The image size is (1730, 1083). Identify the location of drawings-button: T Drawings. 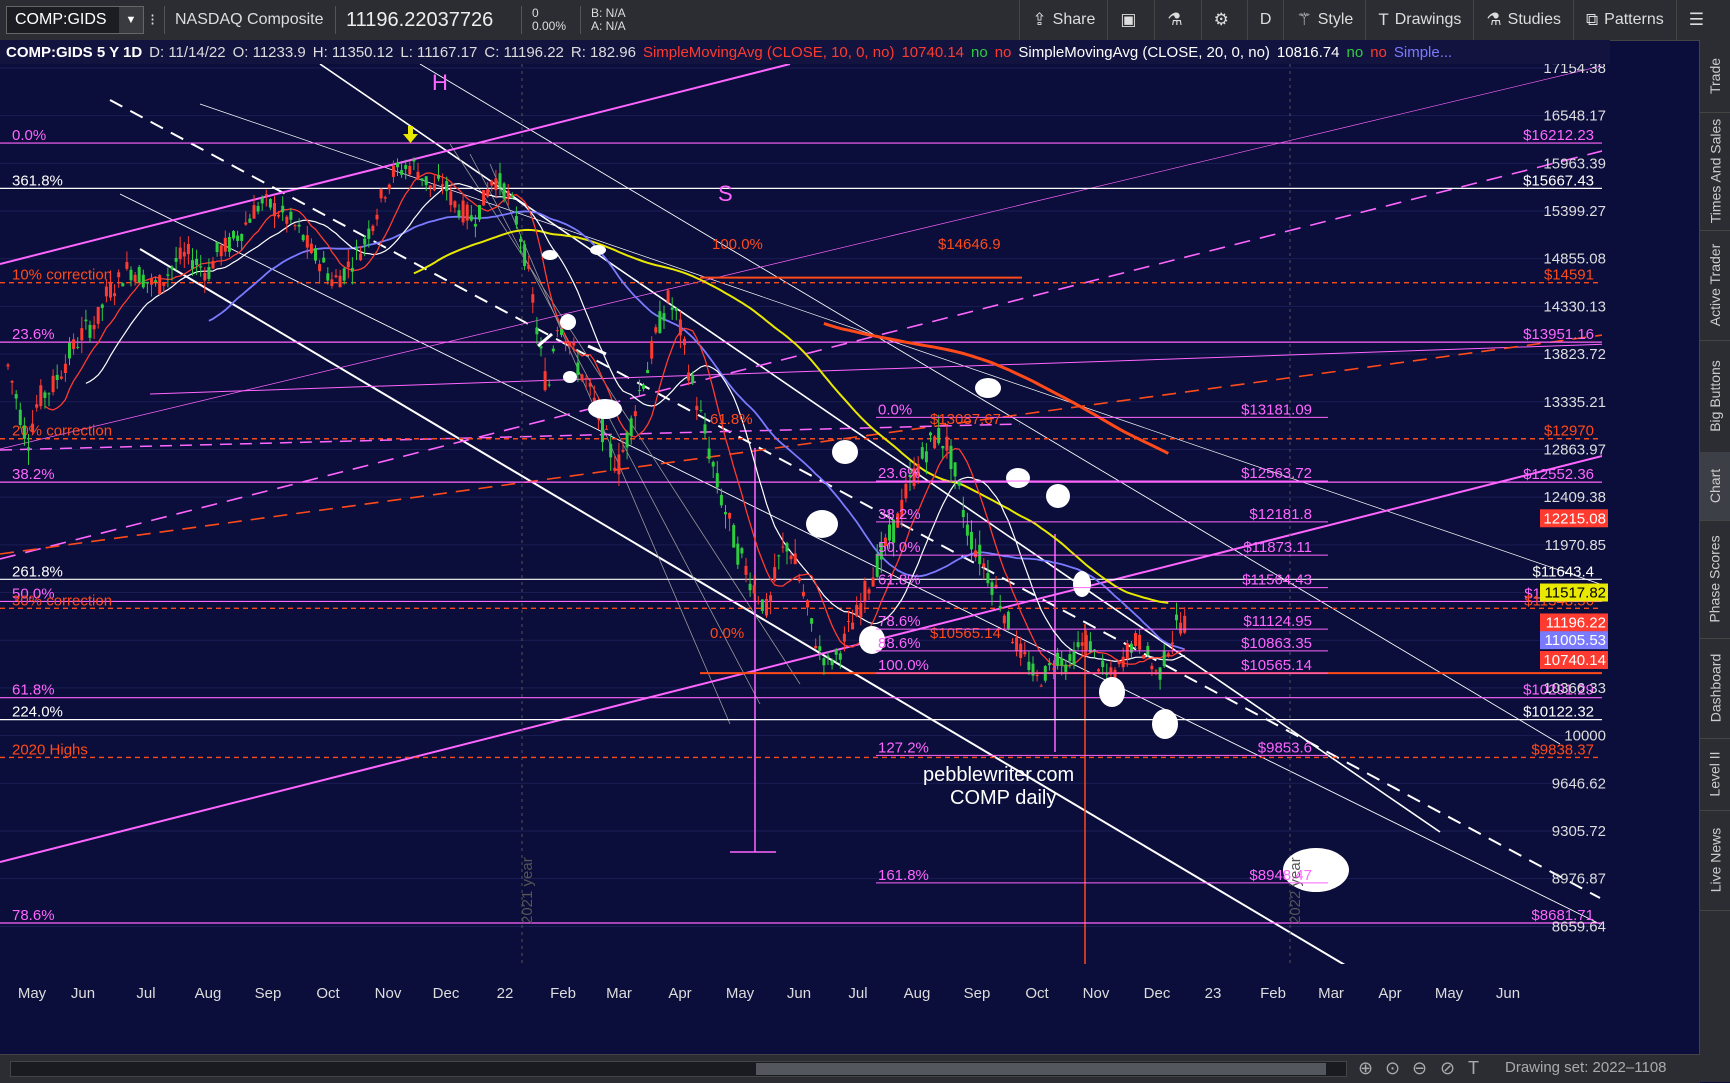
(1419, 20).